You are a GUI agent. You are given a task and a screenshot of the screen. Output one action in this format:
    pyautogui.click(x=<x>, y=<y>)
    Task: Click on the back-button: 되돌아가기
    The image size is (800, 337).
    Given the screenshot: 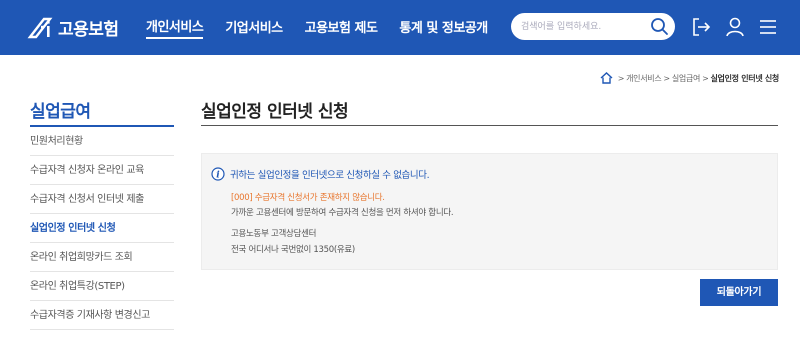 What is the action you would take?
    pyautogui.click(x=739, y=292)
    